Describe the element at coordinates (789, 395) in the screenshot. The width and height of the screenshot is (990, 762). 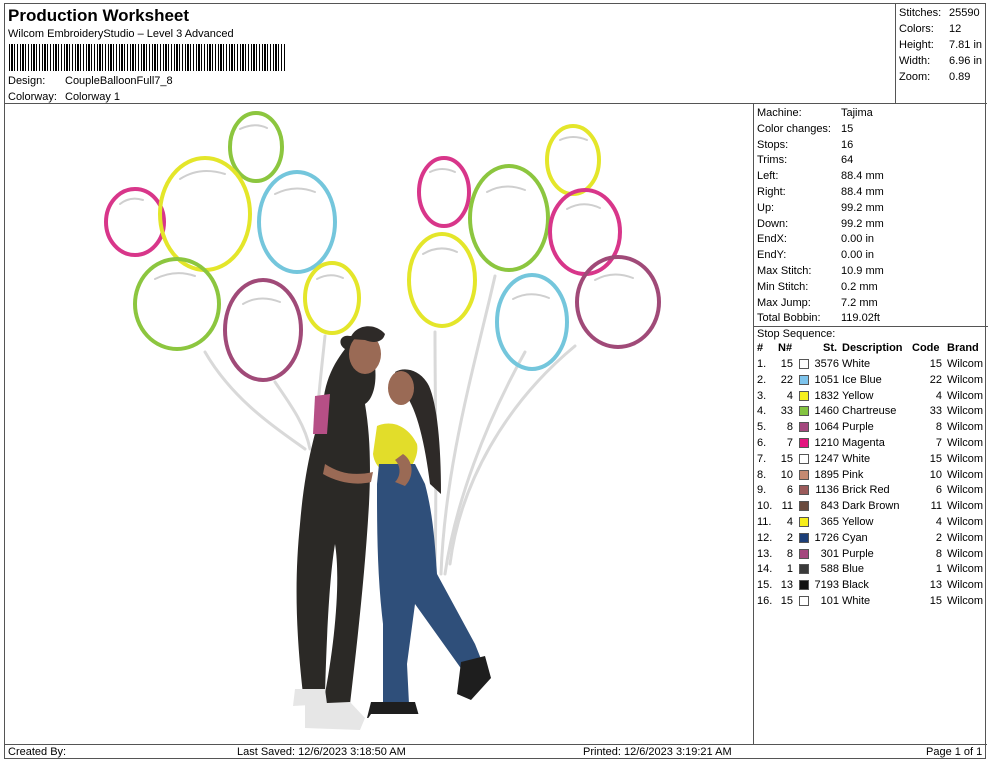
I see `row-needle: 4` at that location.